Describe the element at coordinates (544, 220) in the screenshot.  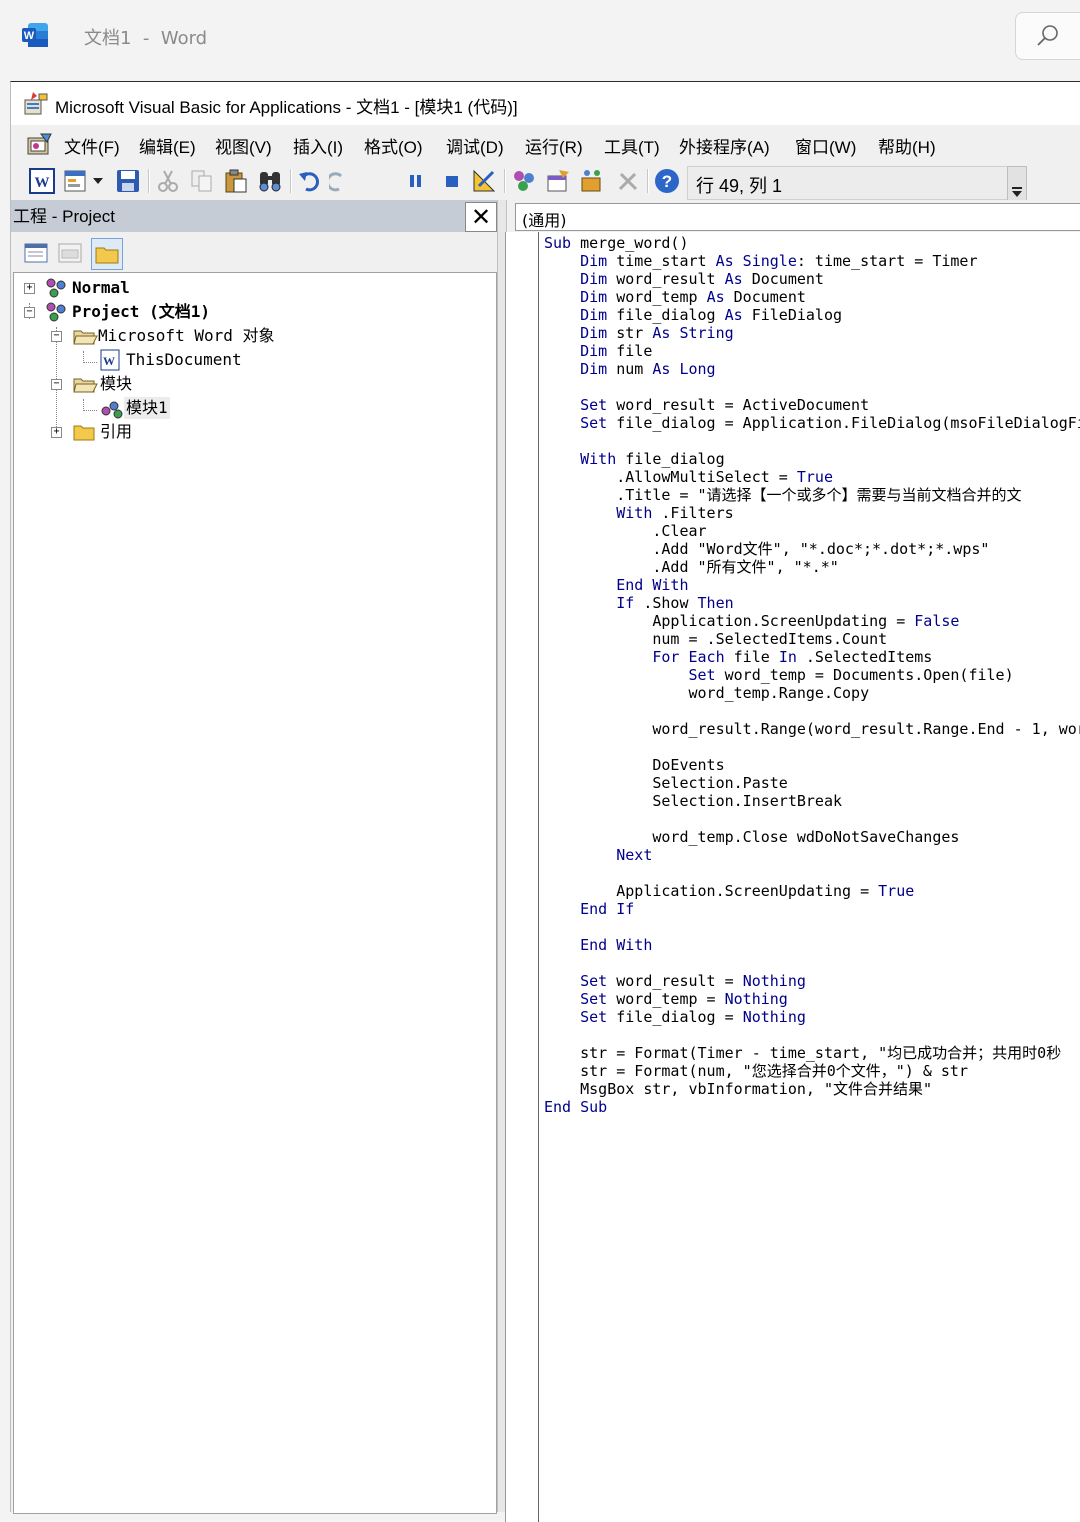
I see `object-dropdown-value: (通用)` at that location.